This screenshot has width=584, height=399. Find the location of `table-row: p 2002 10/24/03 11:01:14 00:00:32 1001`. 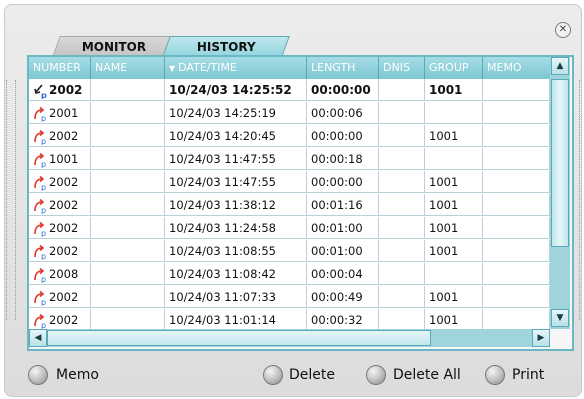

table-row: p 2002 10/24/03 11:01:14 00:00:32 1001 is located at coordinates (289, 319).